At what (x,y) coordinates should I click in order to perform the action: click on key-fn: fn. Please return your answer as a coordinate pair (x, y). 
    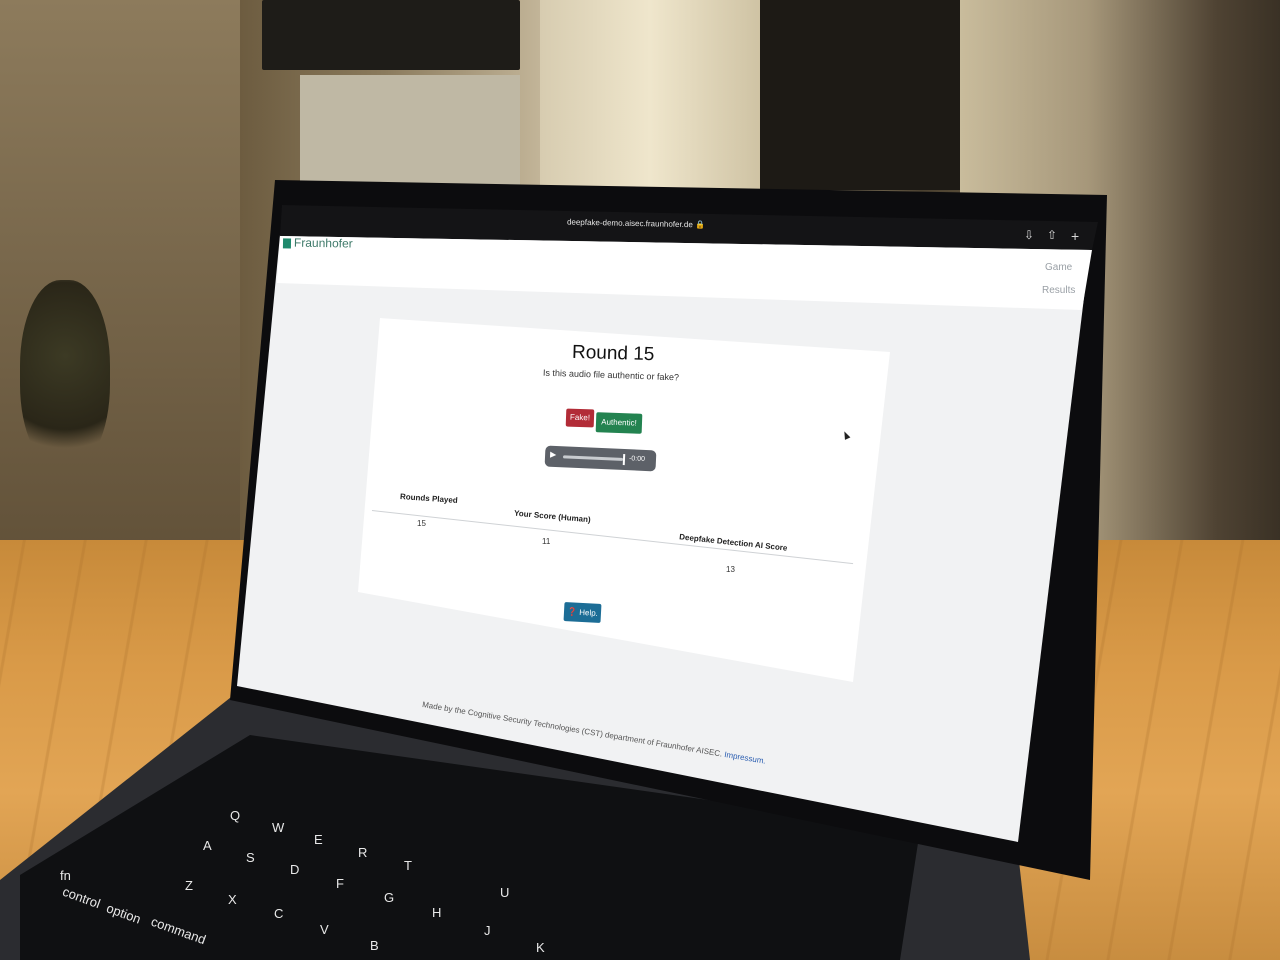
    Looking at the image, I should click on (65, 875).